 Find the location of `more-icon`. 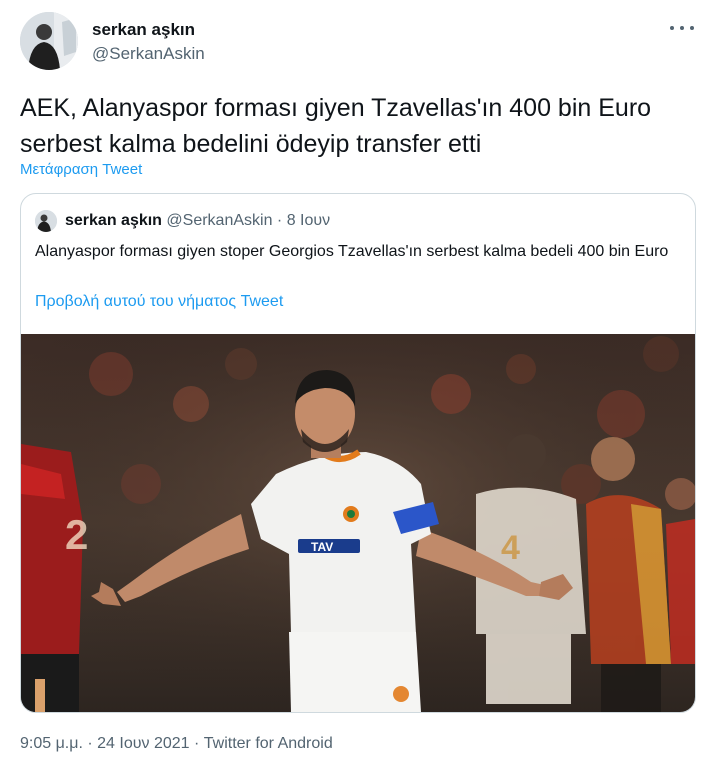

more-icon is located at coordinates (682, 28).